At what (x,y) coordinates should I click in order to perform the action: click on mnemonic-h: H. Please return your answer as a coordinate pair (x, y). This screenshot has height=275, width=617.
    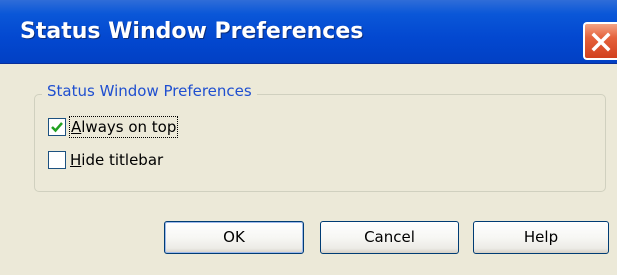
    Looking at the image, I should click on (76, 160).